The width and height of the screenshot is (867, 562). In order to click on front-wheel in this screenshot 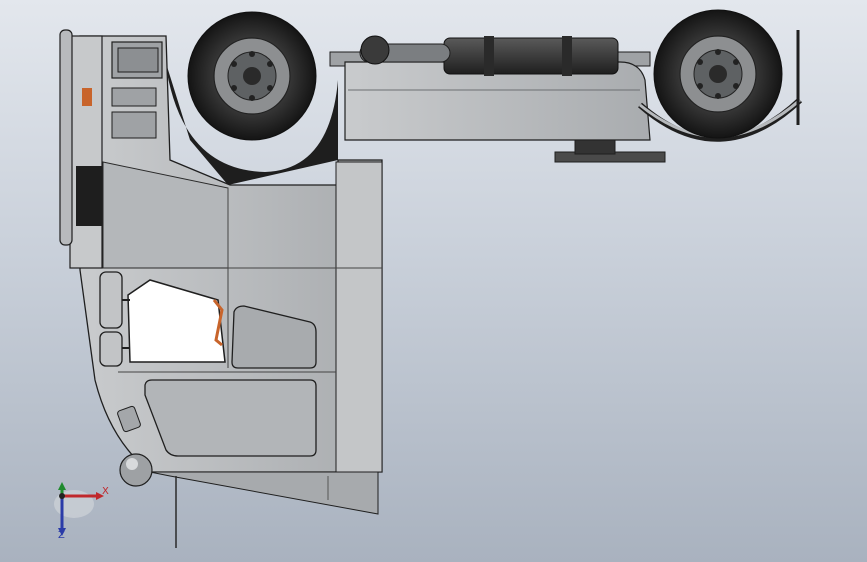, I will do `click(252, 76)`.